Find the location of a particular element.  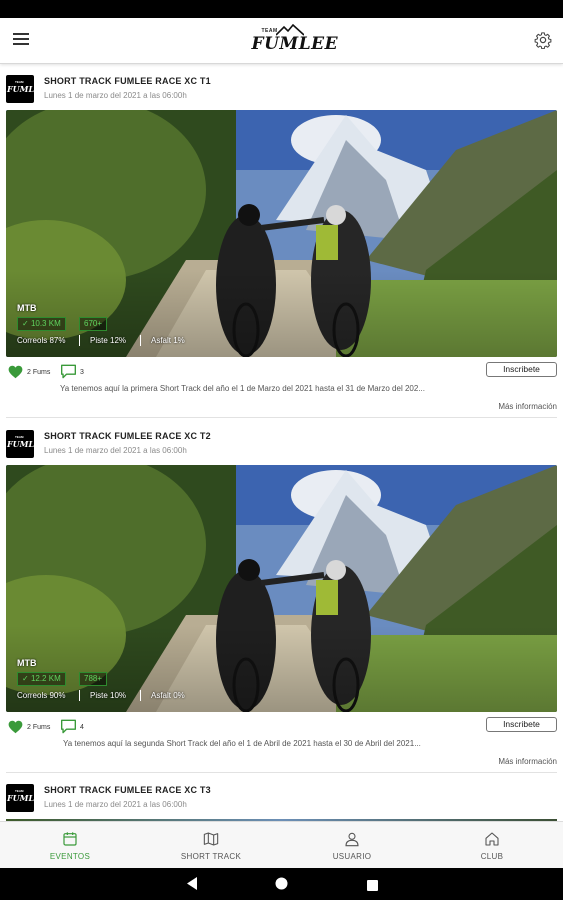

terrain-trail: Correols 90% is located at coordinates (41, 695).